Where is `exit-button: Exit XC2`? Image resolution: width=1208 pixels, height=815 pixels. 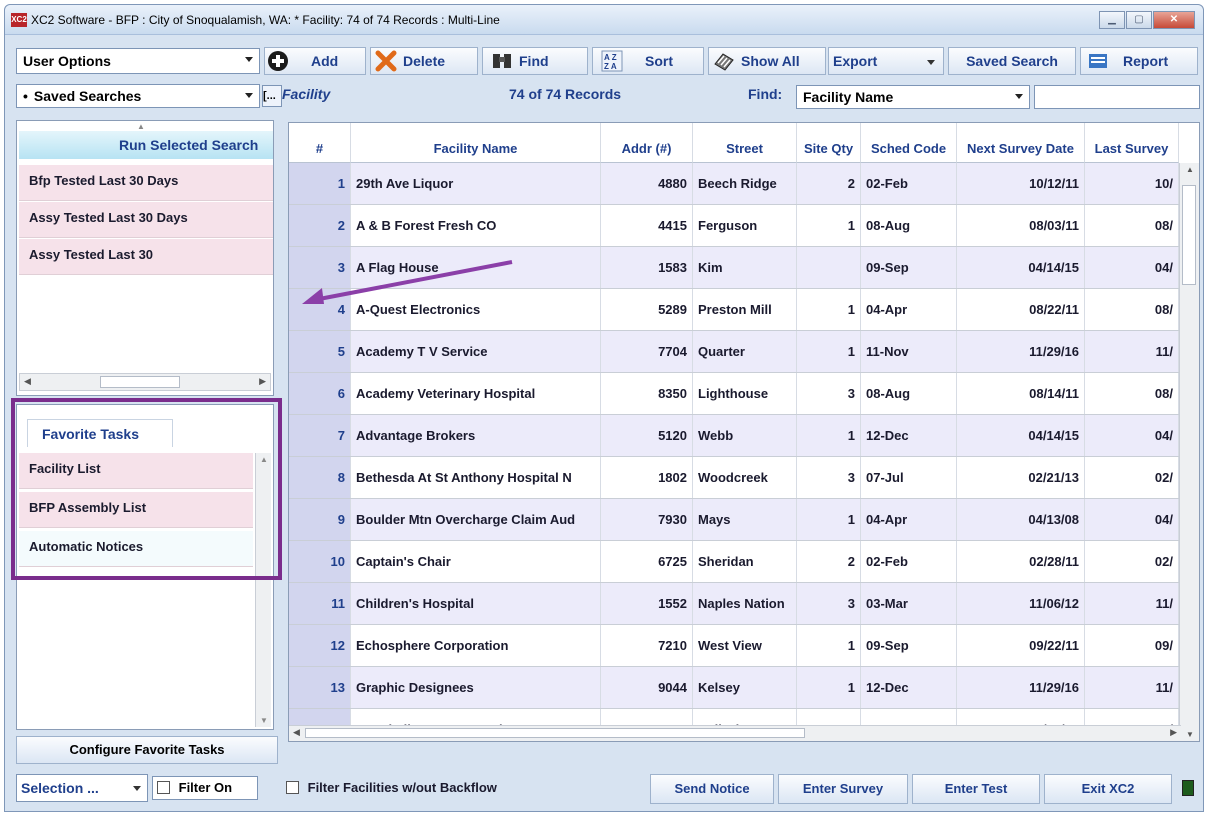 exit-button: Exit XC2 is located at coordinates (1108, 789).